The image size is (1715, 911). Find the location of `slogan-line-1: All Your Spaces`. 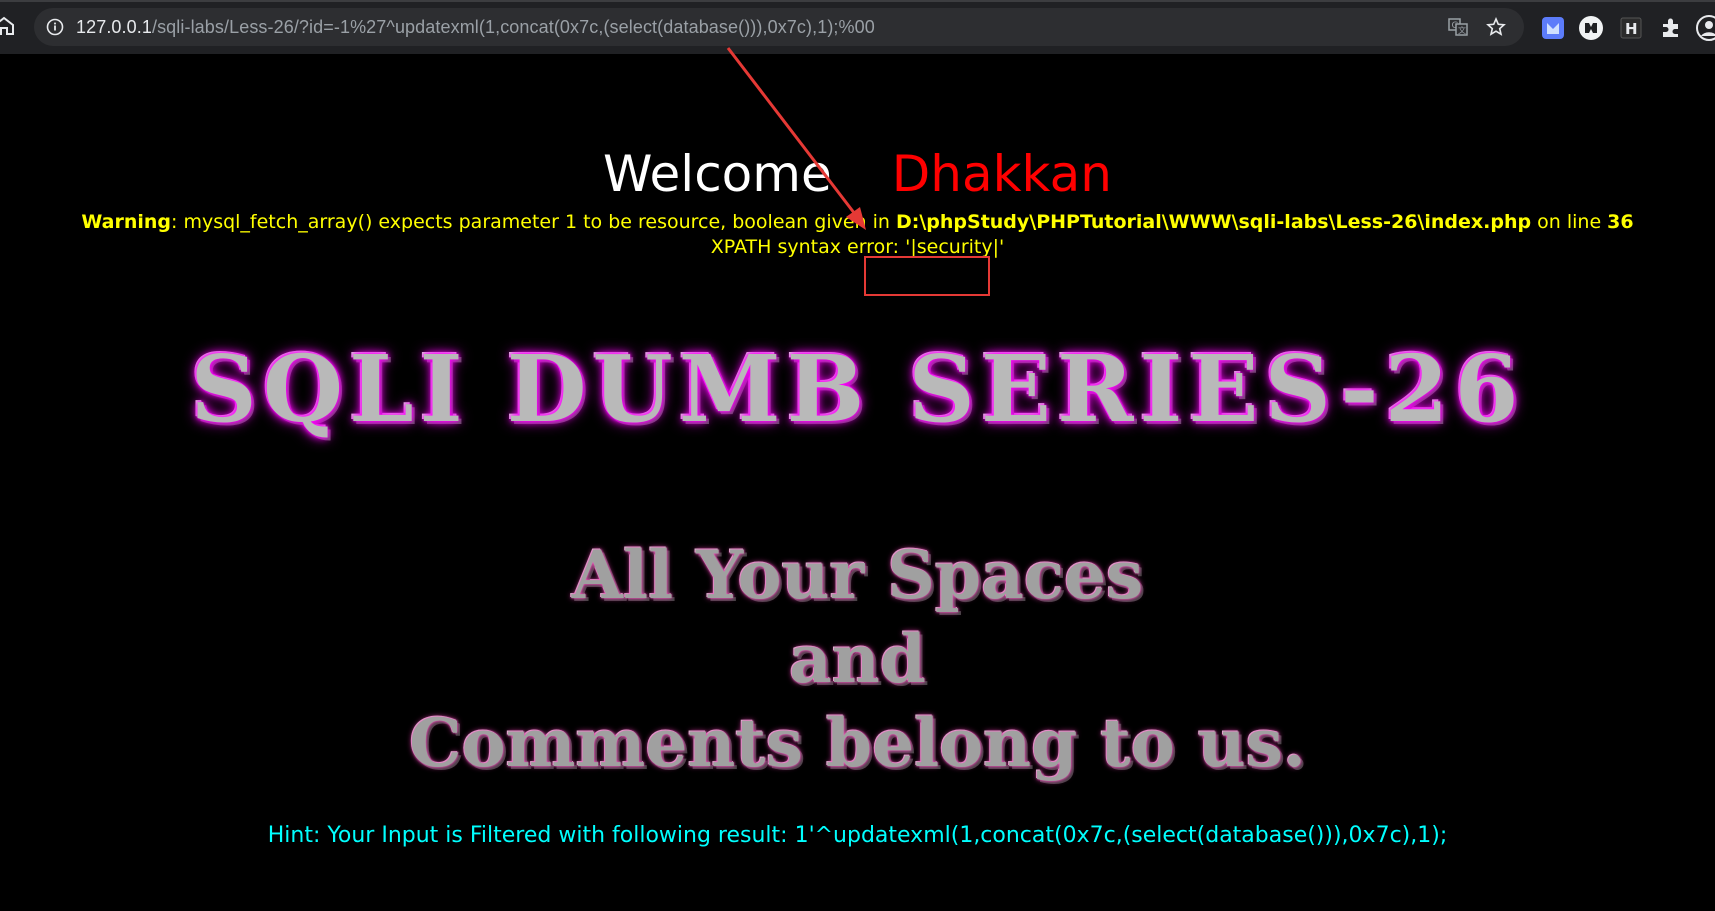

slogan-line-1: All Your Spaces is located at coordinates (857, 575).